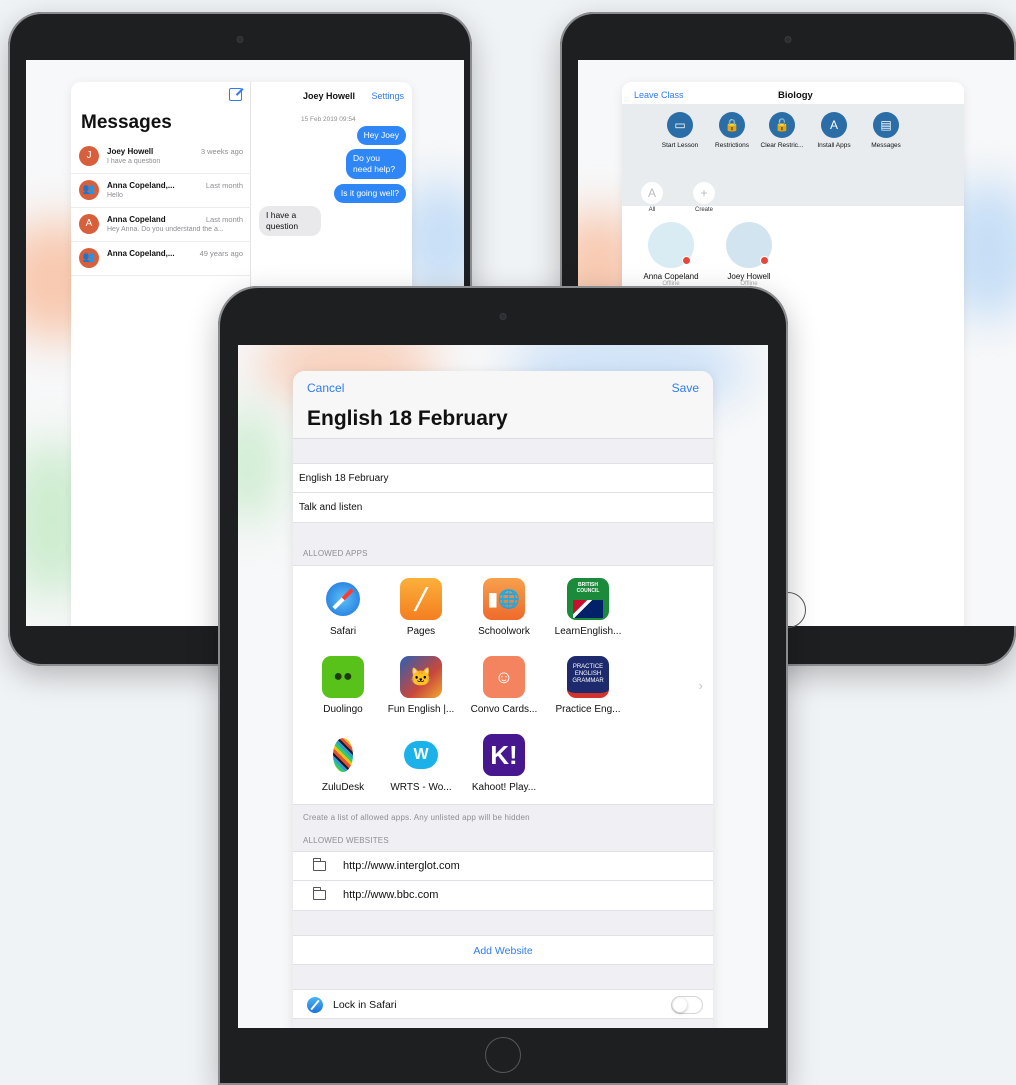 The height and width of the screenshot is (1085, 1016). Describe the element at coordinates (749, 276) in the screenshot. I see `student-name: Joey Howell` at that location.